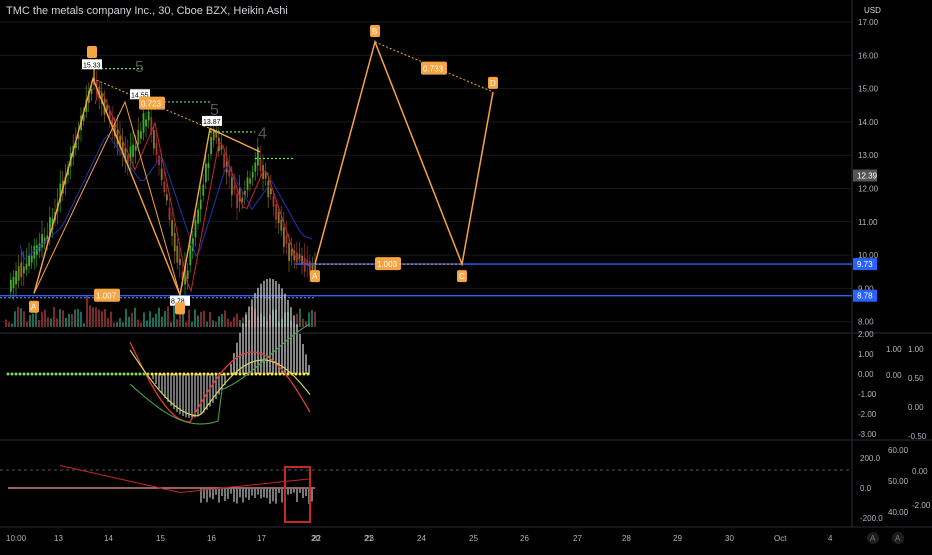  Describe the element at coordinates (830, 538) in the screenshot. I see `x-axis-tick-label: 4` at that location.